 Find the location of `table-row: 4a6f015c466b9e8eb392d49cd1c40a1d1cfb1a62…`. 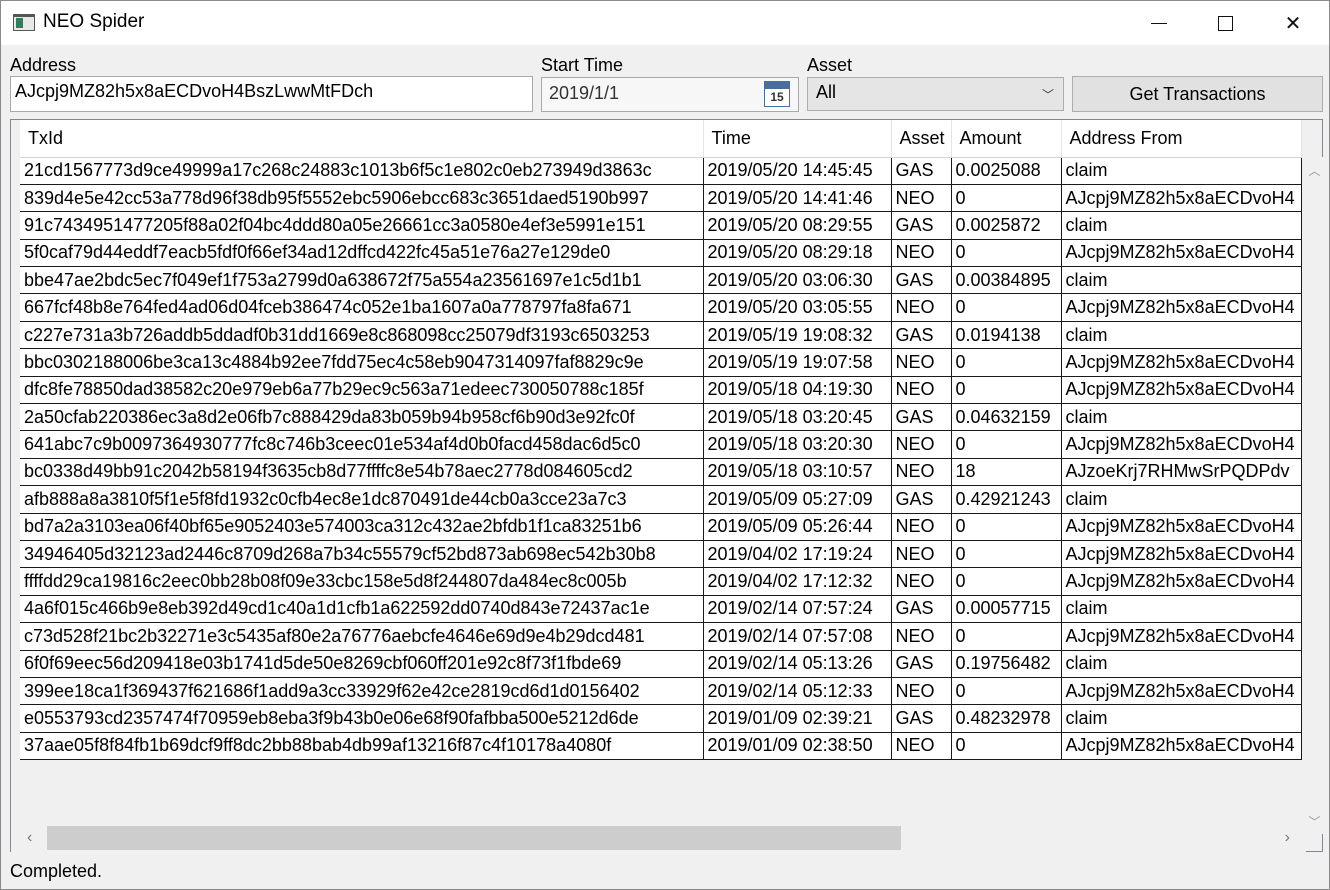

table-row: 4a6f015c466b9e8eb392d49cd1c40a1d1cfb1a62… is located at coordinates (661, 609).